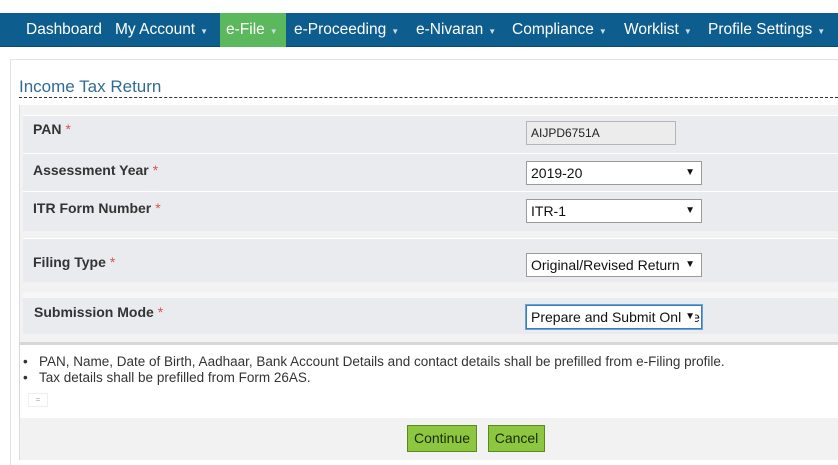  What do you see at coordinates (94, 312) in the screenshot?
I see `submission-mode-label-text: Submission Mode` at bounding box center [94, 312].